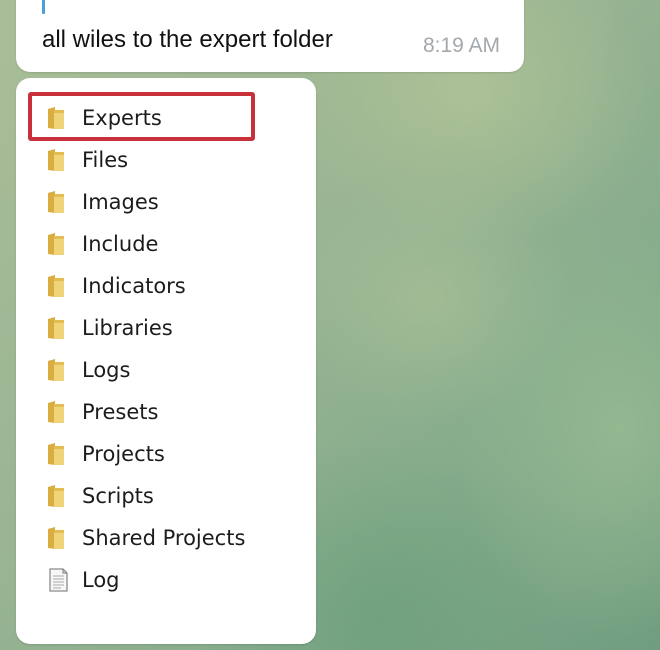 Image resolution: width=660 pixels, height=650 pixels. What do you see at coordinates (174, 244) in the screenshot?
I see `folder-item-include: Include` at bounding box center [174, 244].